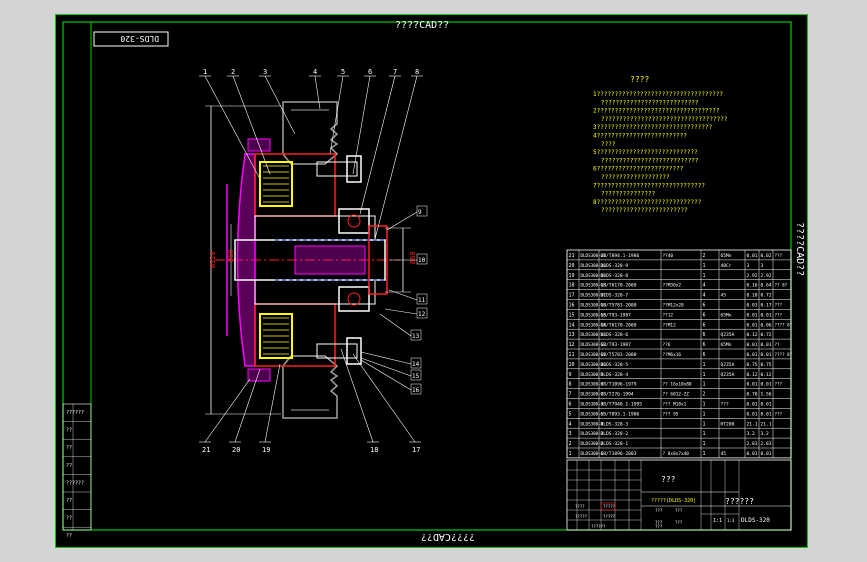 This screenshot has height=562, width=867. I want to click on bom-cell: DLDS-320-2, so click(615, 434).